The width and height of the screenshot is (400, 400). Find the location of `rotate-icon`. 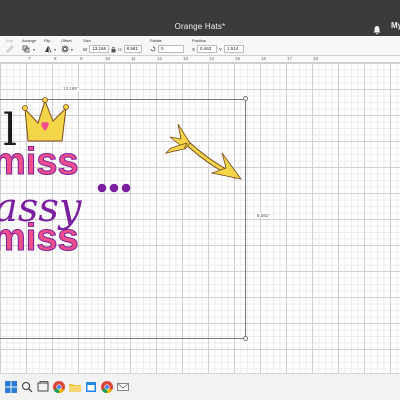

rotate-icon is located at coordinates (153, 49).